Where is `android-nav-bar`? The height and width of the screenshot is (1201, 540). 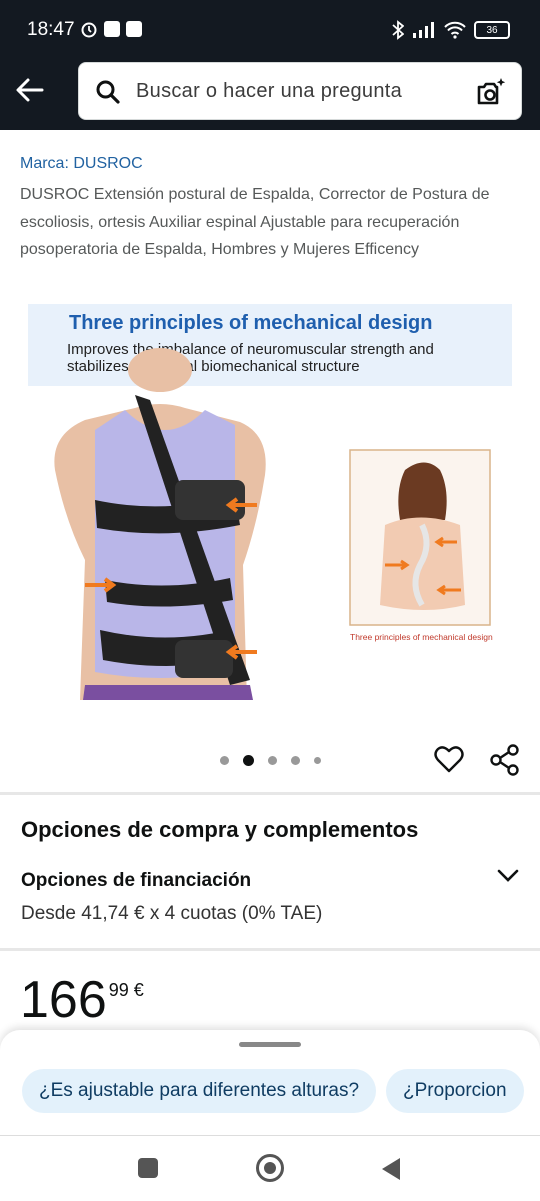 android-nav-bar is located at coordinates (270, 1168).